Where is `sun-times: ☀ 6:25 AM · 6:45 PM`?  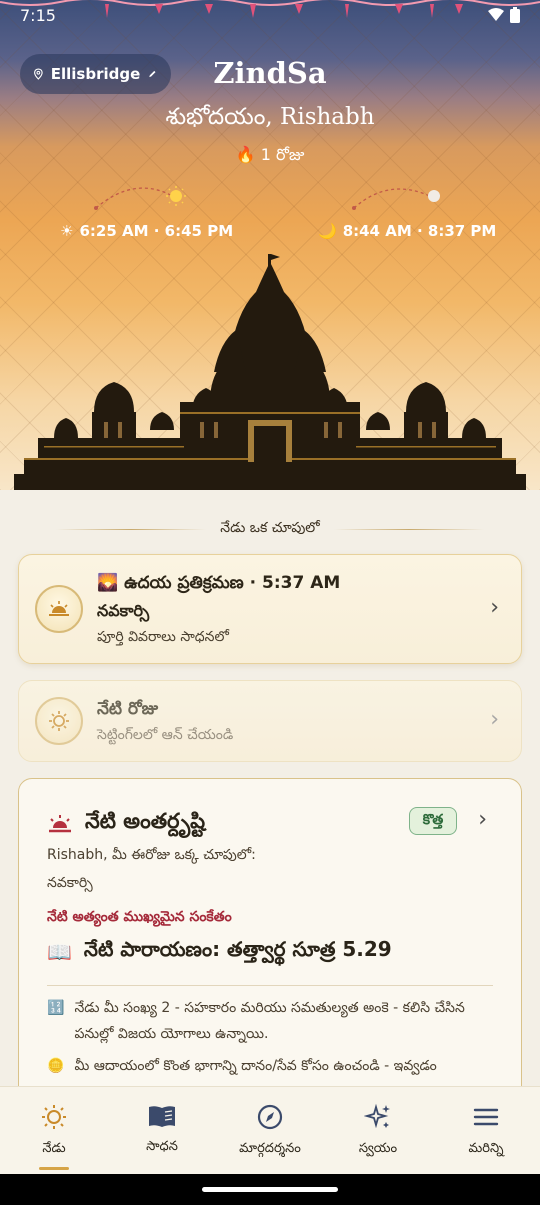
sun-times: ☀ 6:25 AM · 6:45 PM is located at coordinates (146, 231).